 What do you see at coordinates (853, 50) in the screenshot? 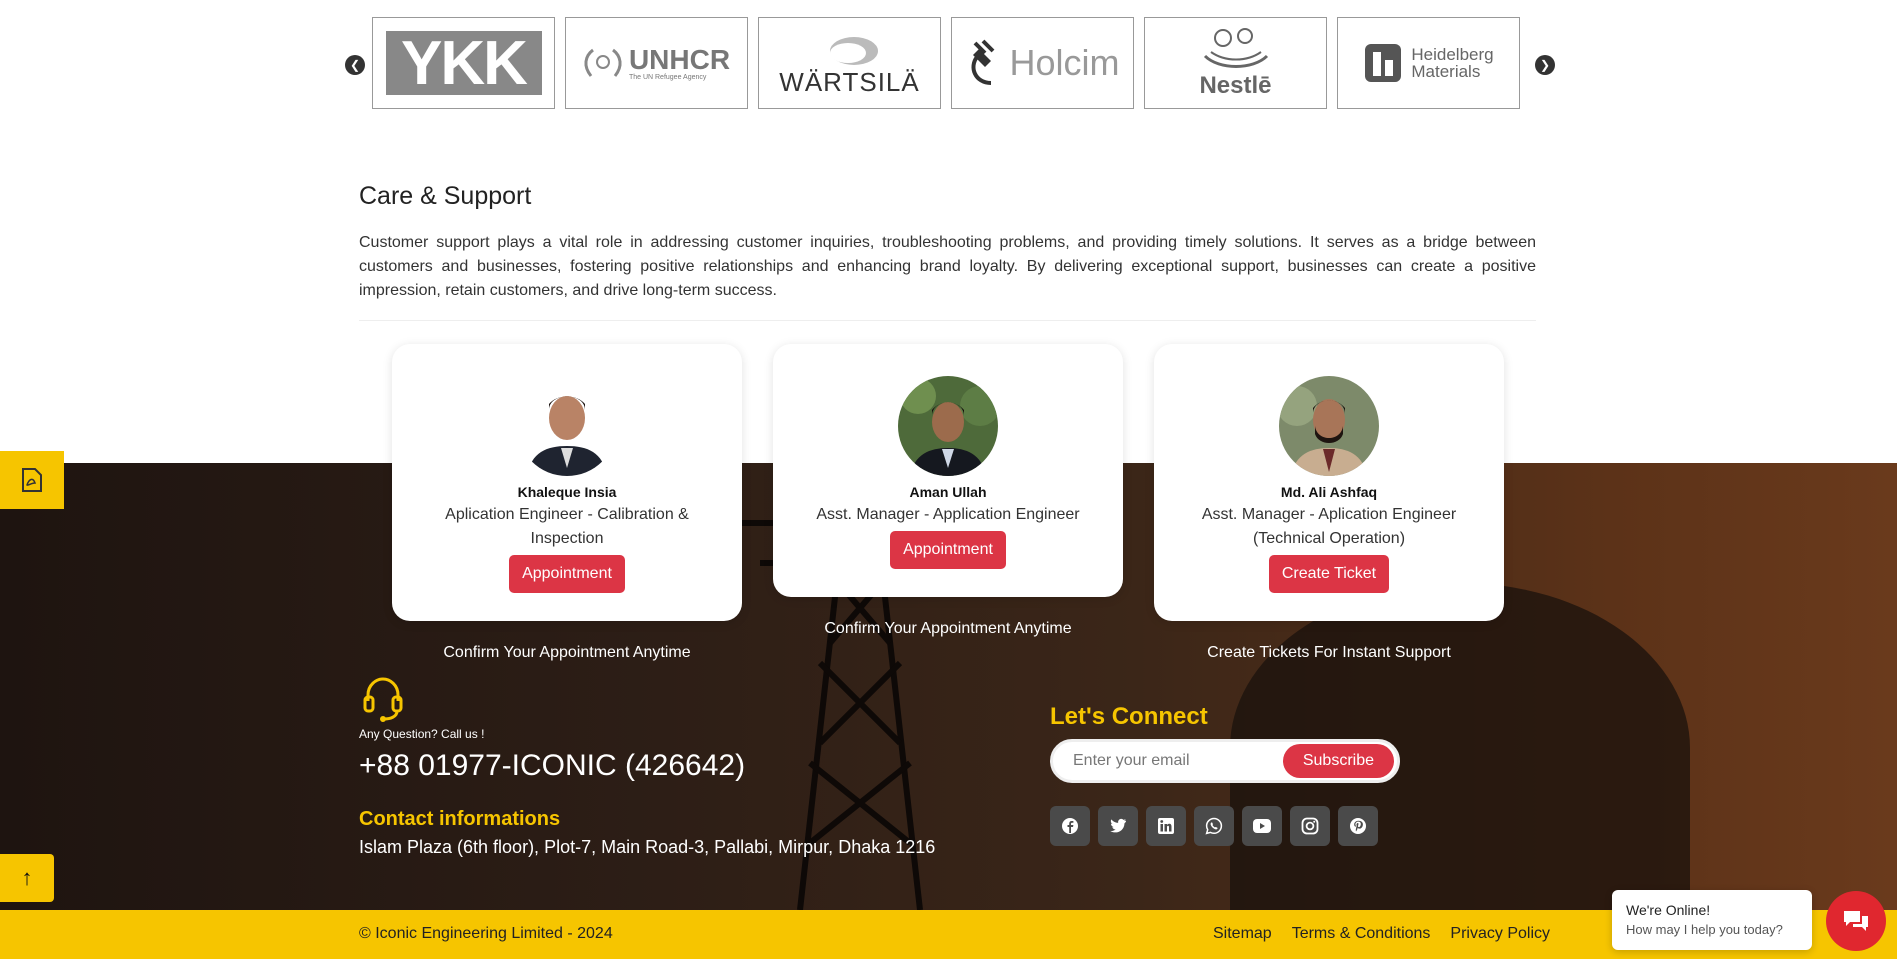
I see `wartsila-swoosh-icon` at bounding box center [853, 50].